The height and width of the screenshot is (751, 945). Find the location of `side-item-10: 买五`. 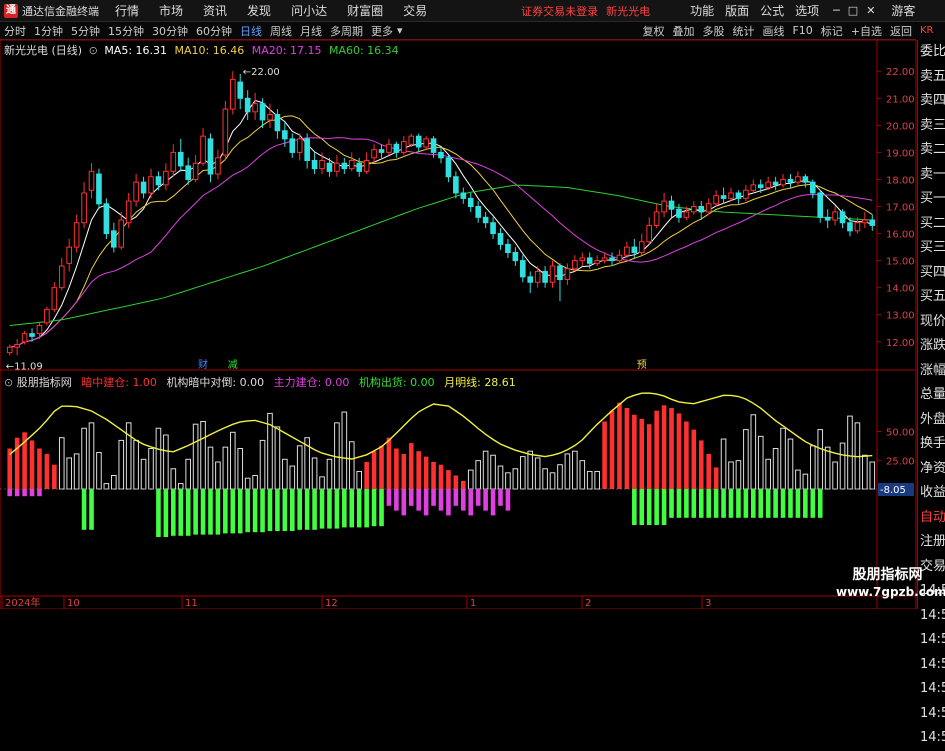

side-item-10: 买五 is located at coordinates (932, 296).